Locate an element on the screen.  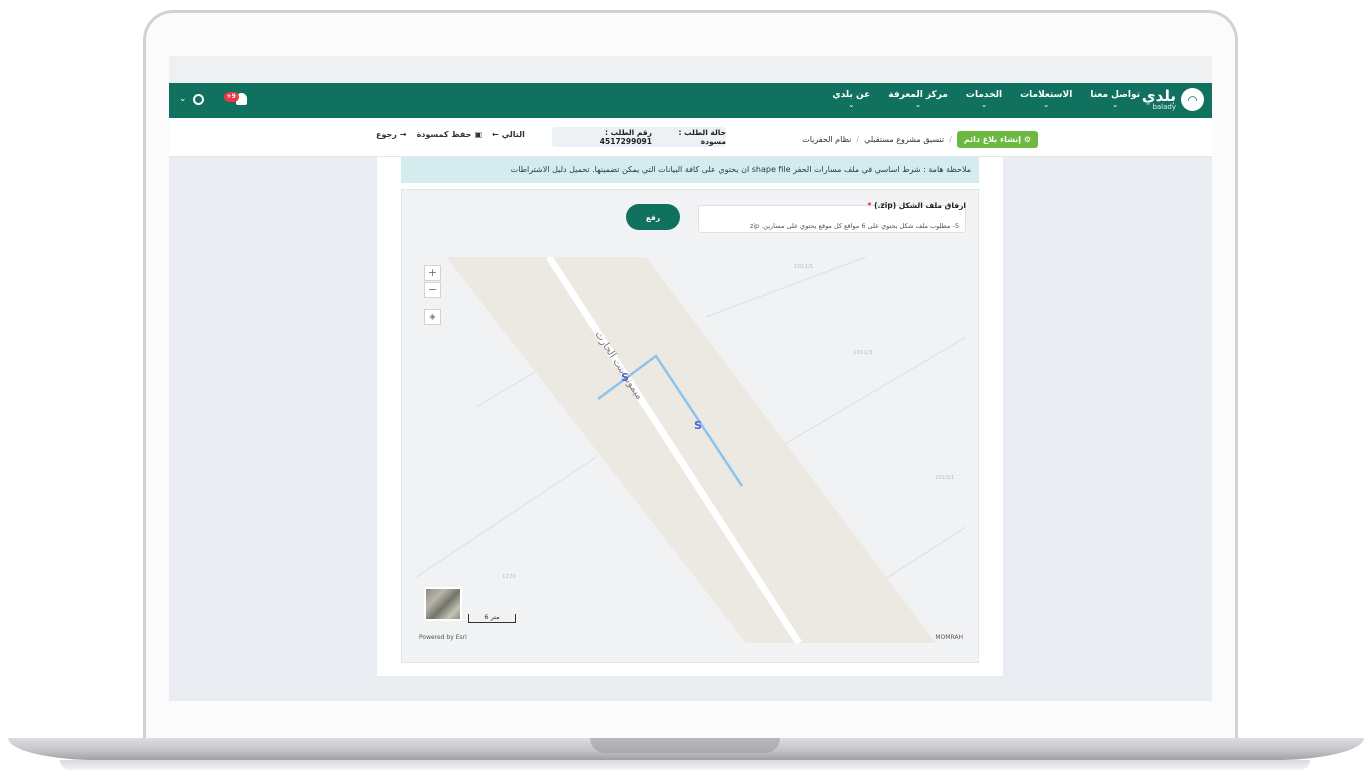
request-number: رقم الطلب : 4517299091 is located at coordinates (625, 137).